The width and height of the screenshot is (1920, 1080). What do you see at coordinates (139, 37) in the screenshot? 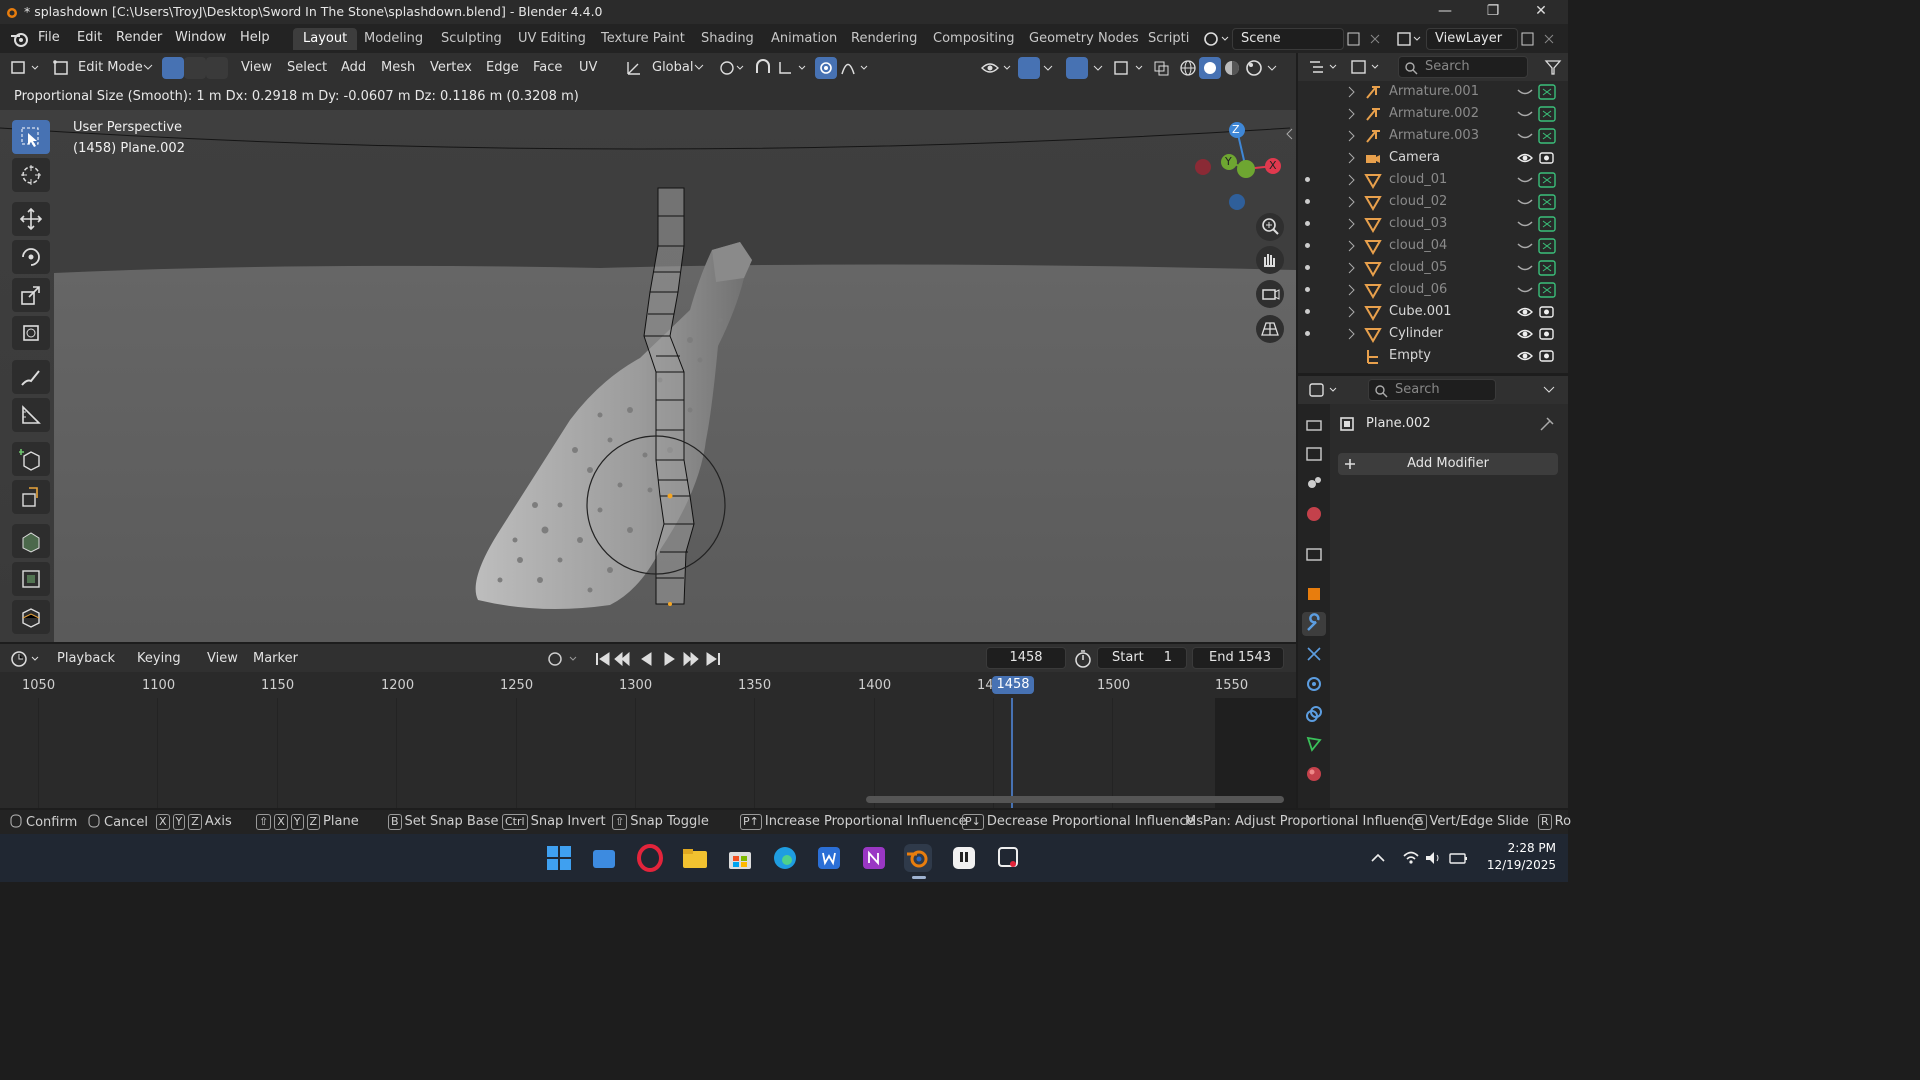
I see `menu-render: Render` at bounding box center [139, 37].